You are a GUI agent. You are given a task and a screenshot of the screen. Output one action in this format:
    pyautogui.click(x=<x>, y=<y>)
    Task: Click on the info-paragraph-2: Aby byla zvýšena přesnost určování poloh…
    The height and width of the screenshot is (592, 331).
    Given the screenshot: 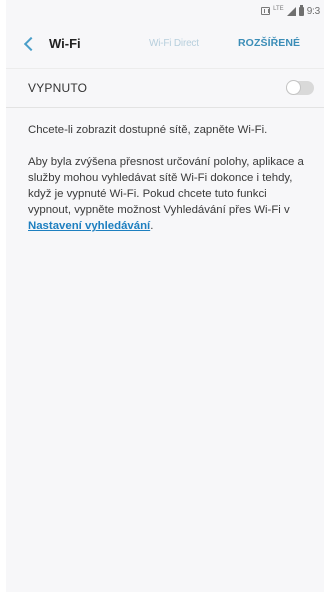 What is the action you would take?
    pyautogui.click(x=168, y=194)
    